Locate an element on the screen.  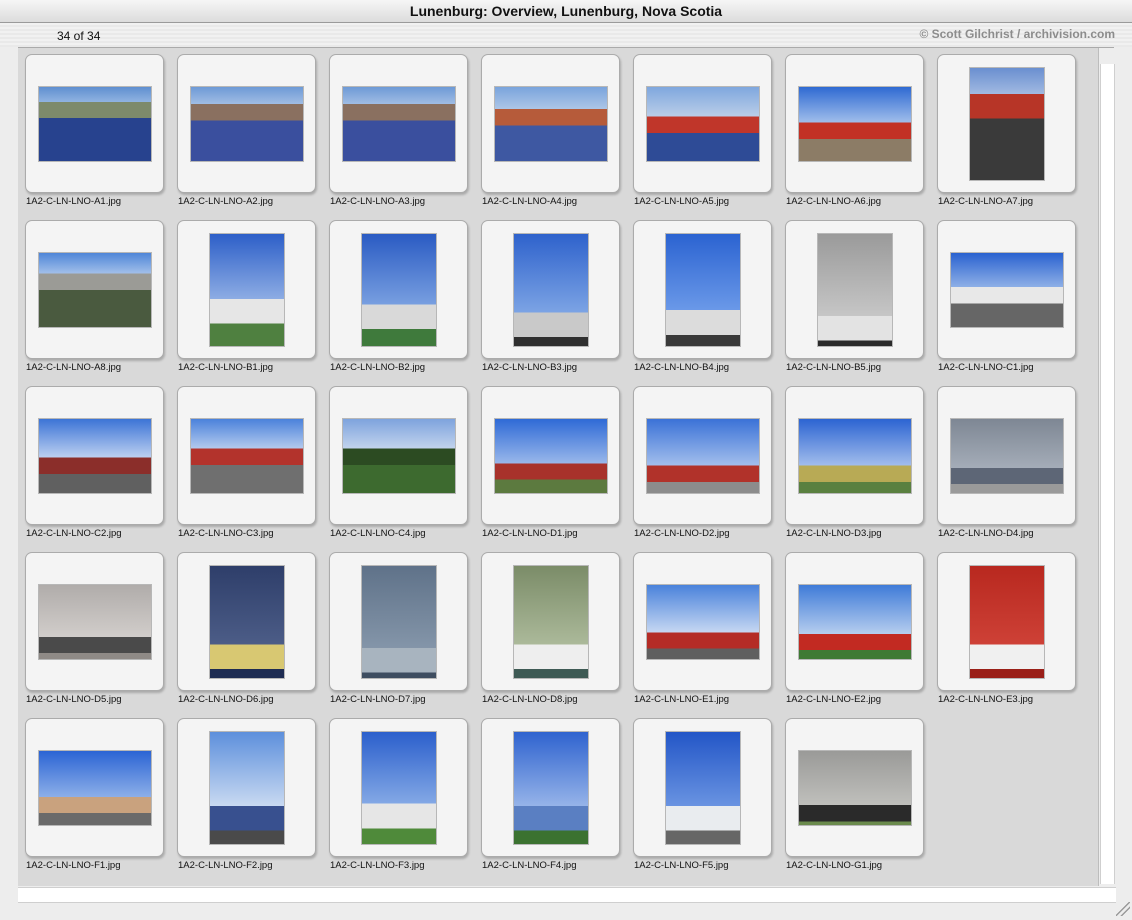
slide-item: 1A2-C-LN-LNO-F2.jpg is located at coordinates (246, 801).